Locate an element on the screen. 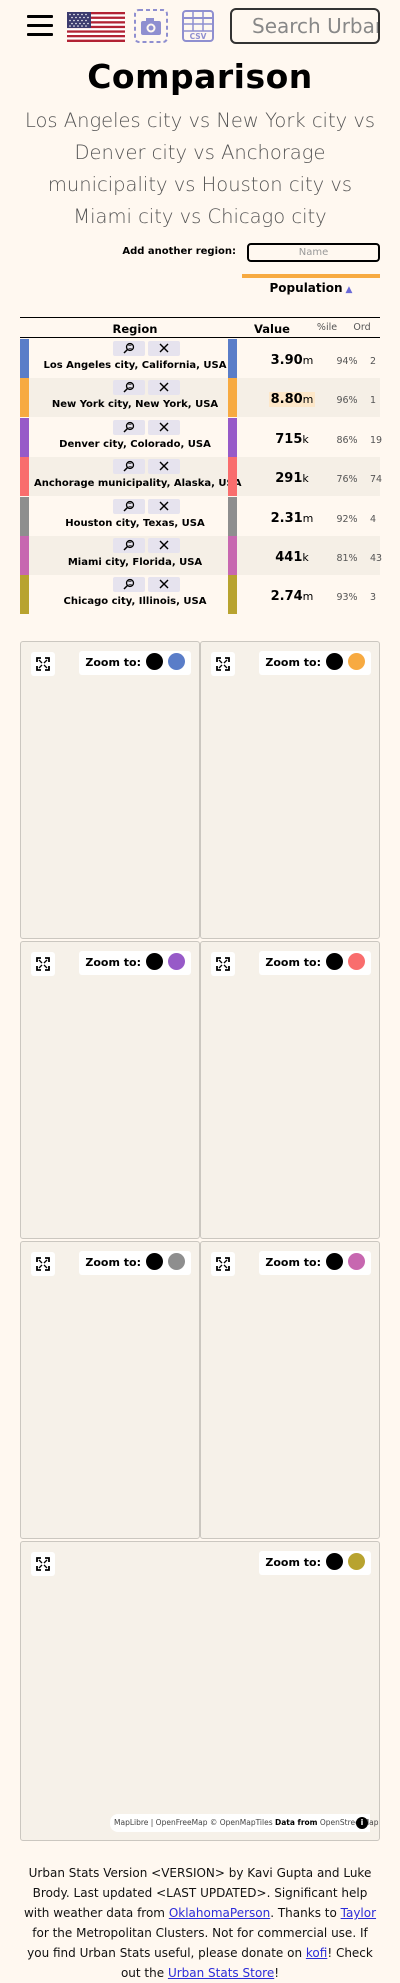 This screenshot has width=400, height=1983. footer-link-kofi: kofi is located at coordinates (316, 1953).